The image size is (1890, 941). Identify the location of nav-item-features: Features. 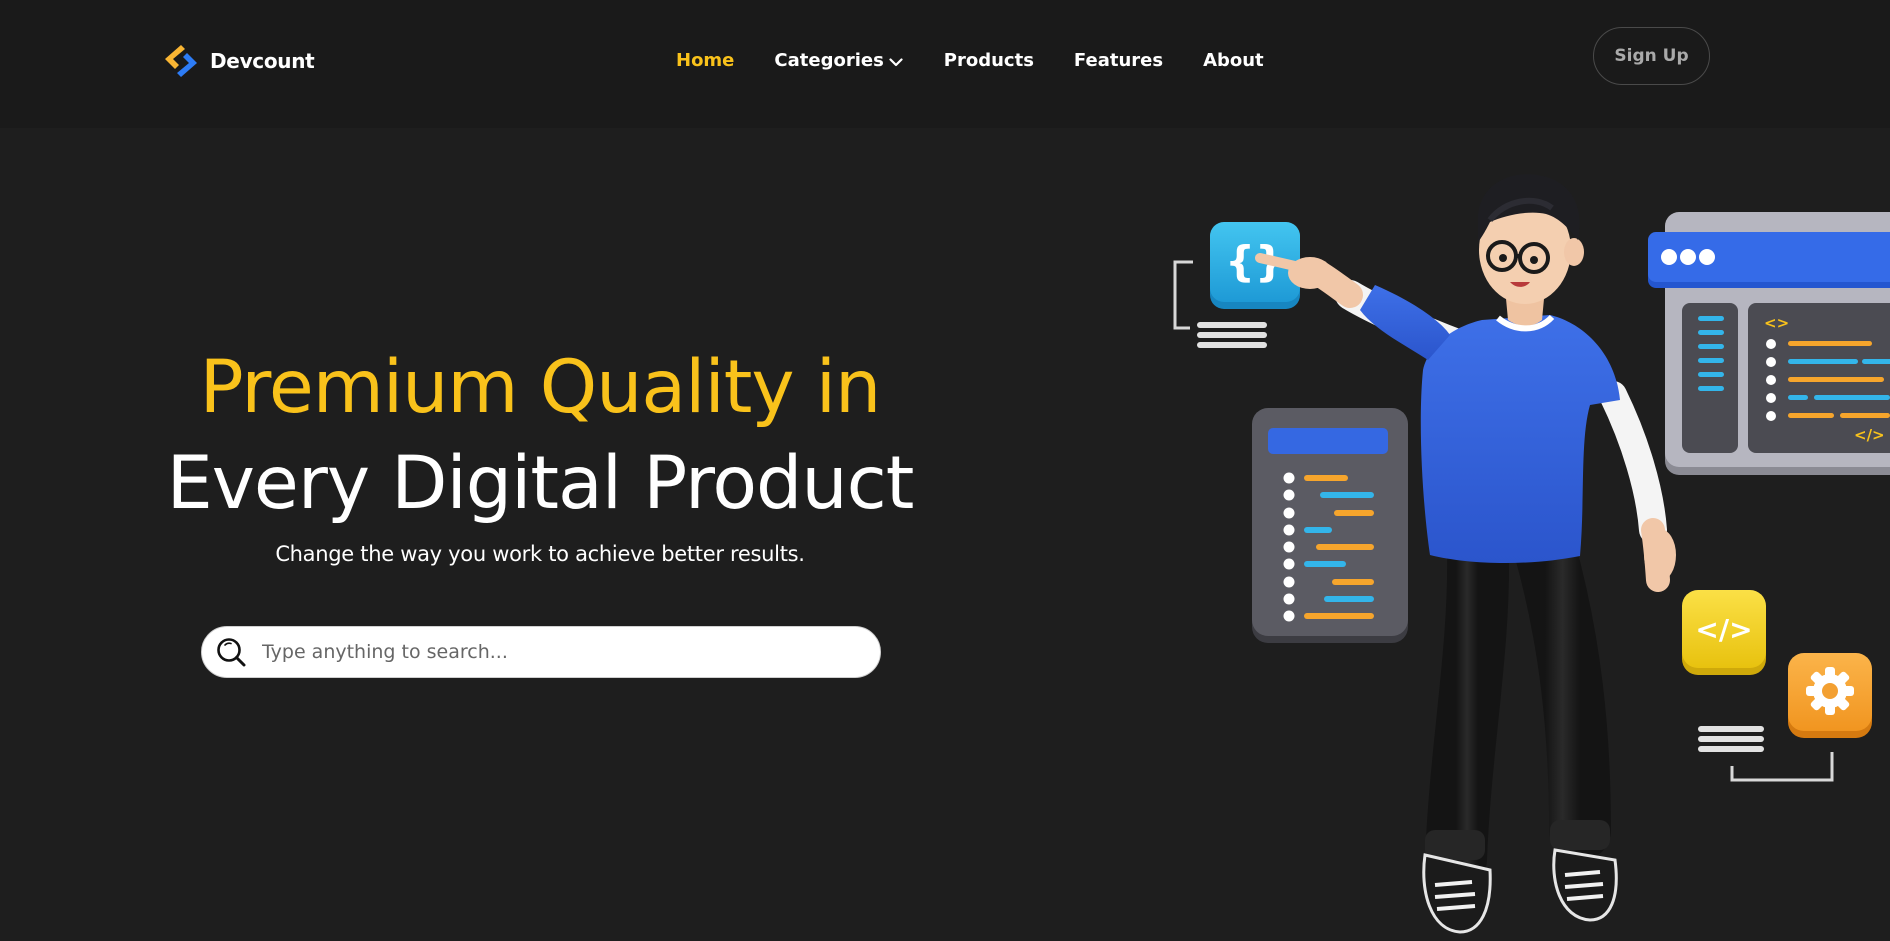
(1118, 60).